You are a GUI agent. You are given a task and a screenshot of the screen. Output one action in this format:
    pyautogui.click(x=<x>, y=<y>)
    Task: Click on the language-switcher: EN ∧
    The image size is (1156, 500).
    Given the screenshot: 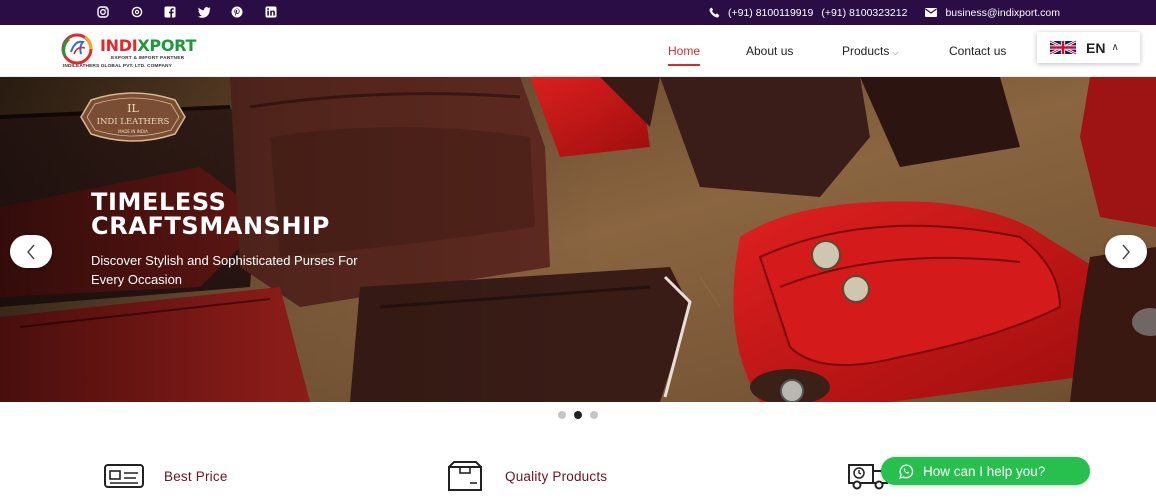 What is the action you would take?
    pyautogui.click(x=1088, y=47)
    